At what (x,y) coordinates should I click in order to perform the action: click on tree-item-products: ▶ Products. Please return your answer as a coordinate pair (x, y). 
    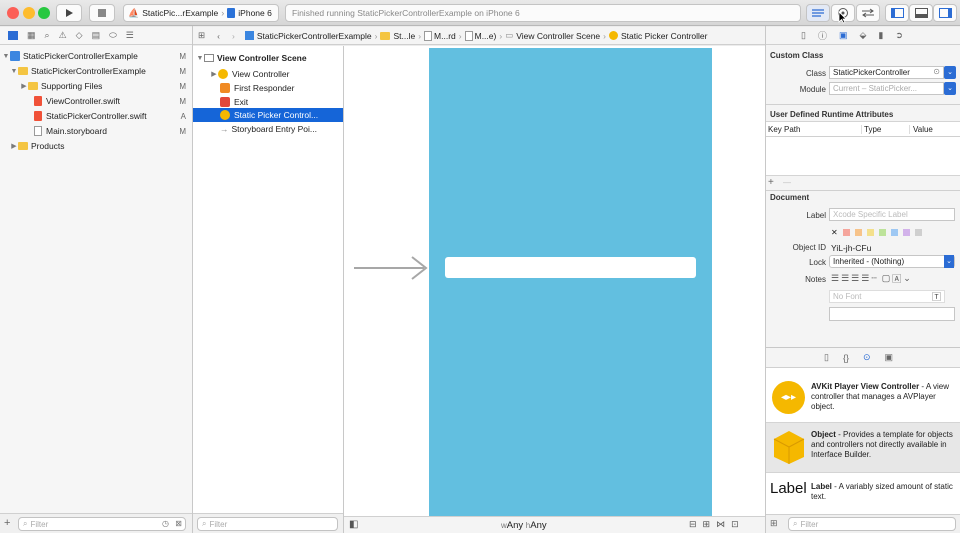
    Looking at the image, I should click on (101, 146).